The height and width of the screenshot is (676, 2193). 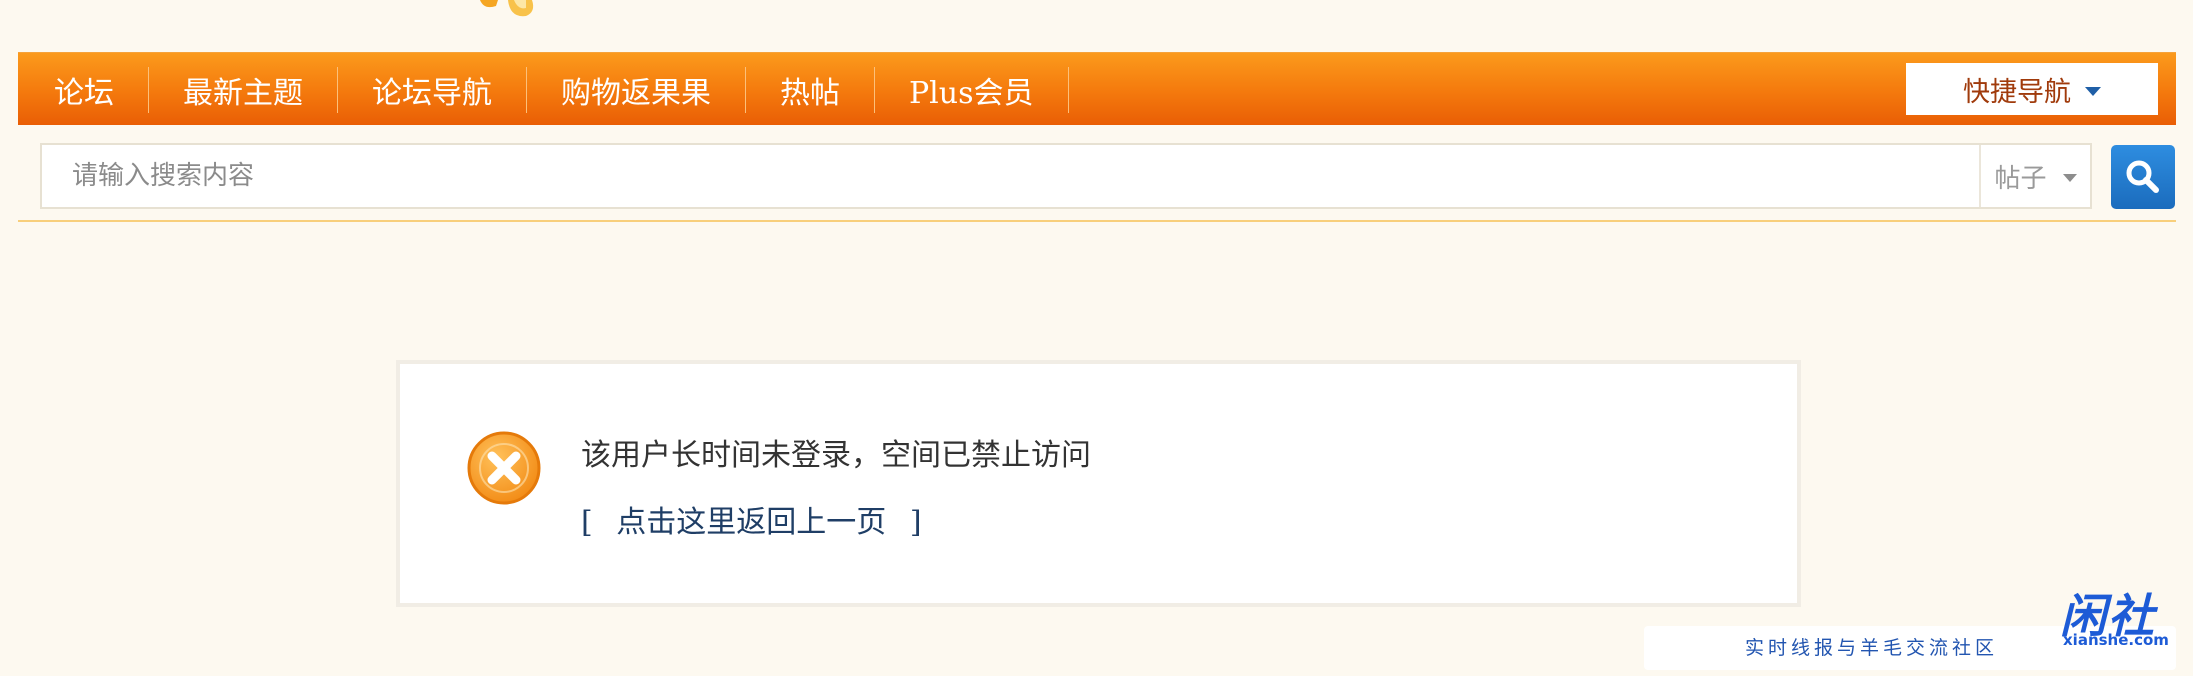 I want to click on nav-menu: 论坛 最新主题 论坛导航 购物返果果 热帖 Plus会员, so click(x=543, y=89).